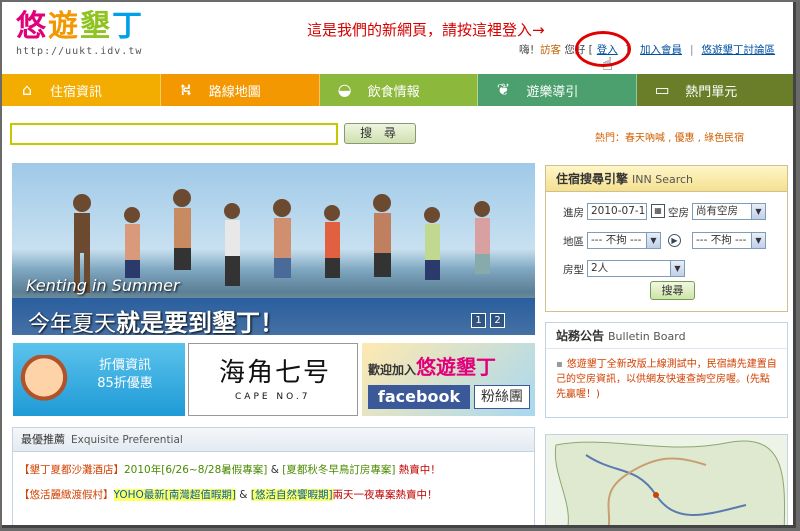  What do you see at coordinates (392, 370) in the screenshot?
I see `fb-prefix: 歡迎加入` at bounding box center [392, 370].